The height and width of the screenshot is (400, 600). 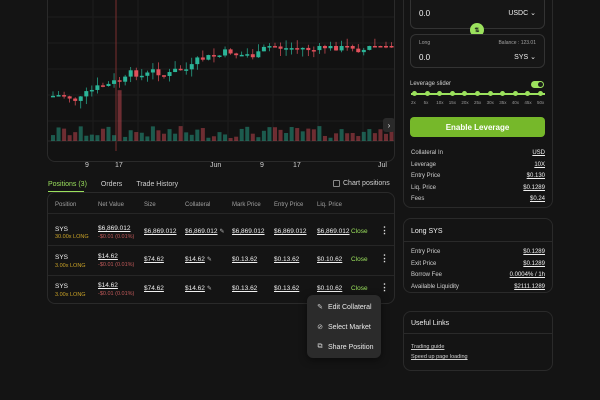 I want to click on link-speed-up: Speed up page loading, so click(x=439, y=357).